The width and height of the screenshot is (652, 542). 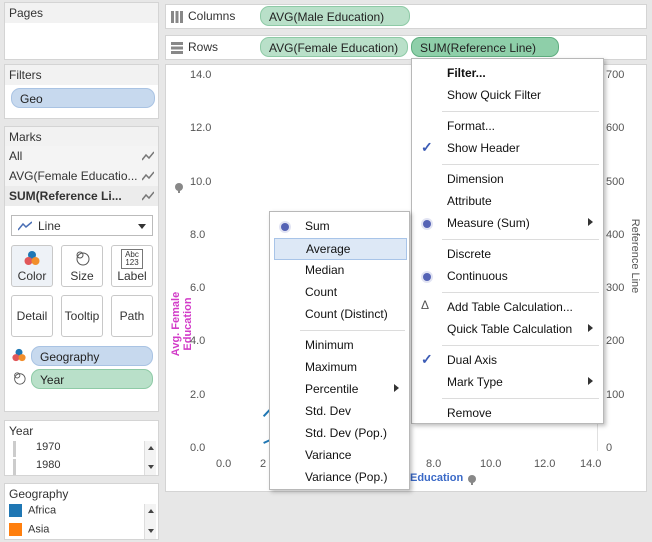 I want to click on color-icon, so click(x=32, y=258).